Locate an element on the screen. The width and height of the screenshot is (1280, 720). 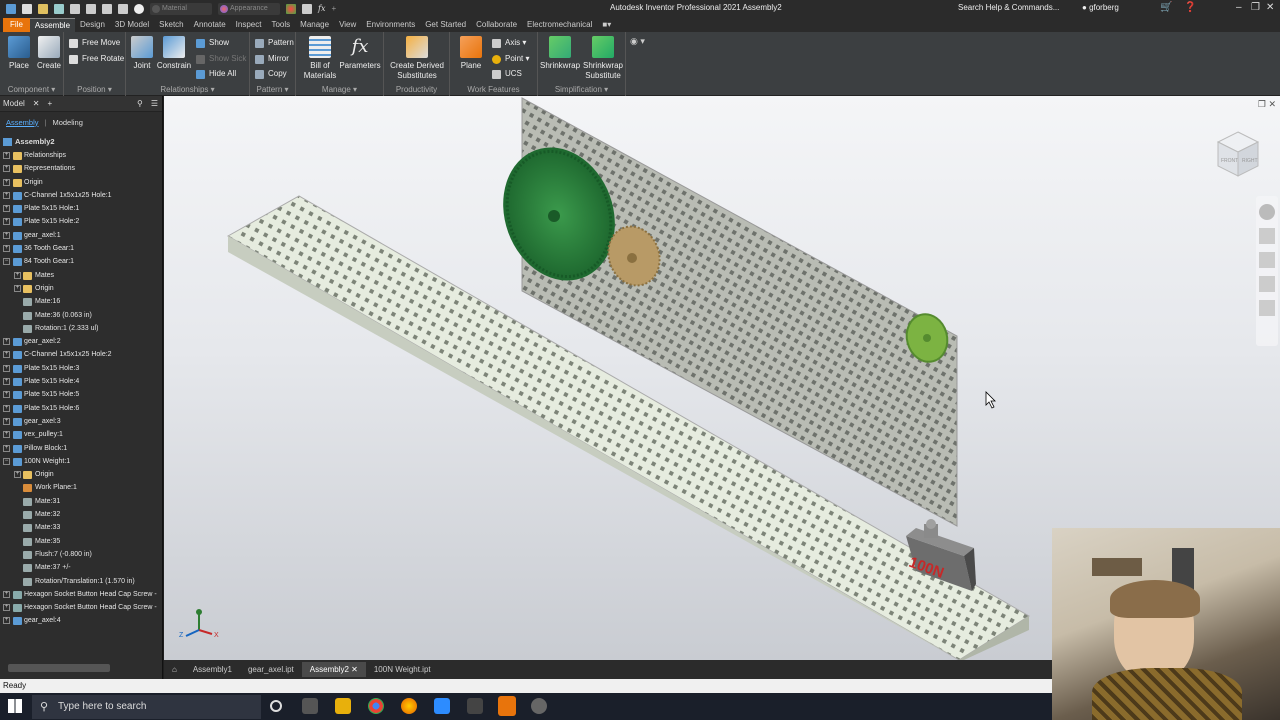
tab-design: Design is located at coordinates (92, 25).